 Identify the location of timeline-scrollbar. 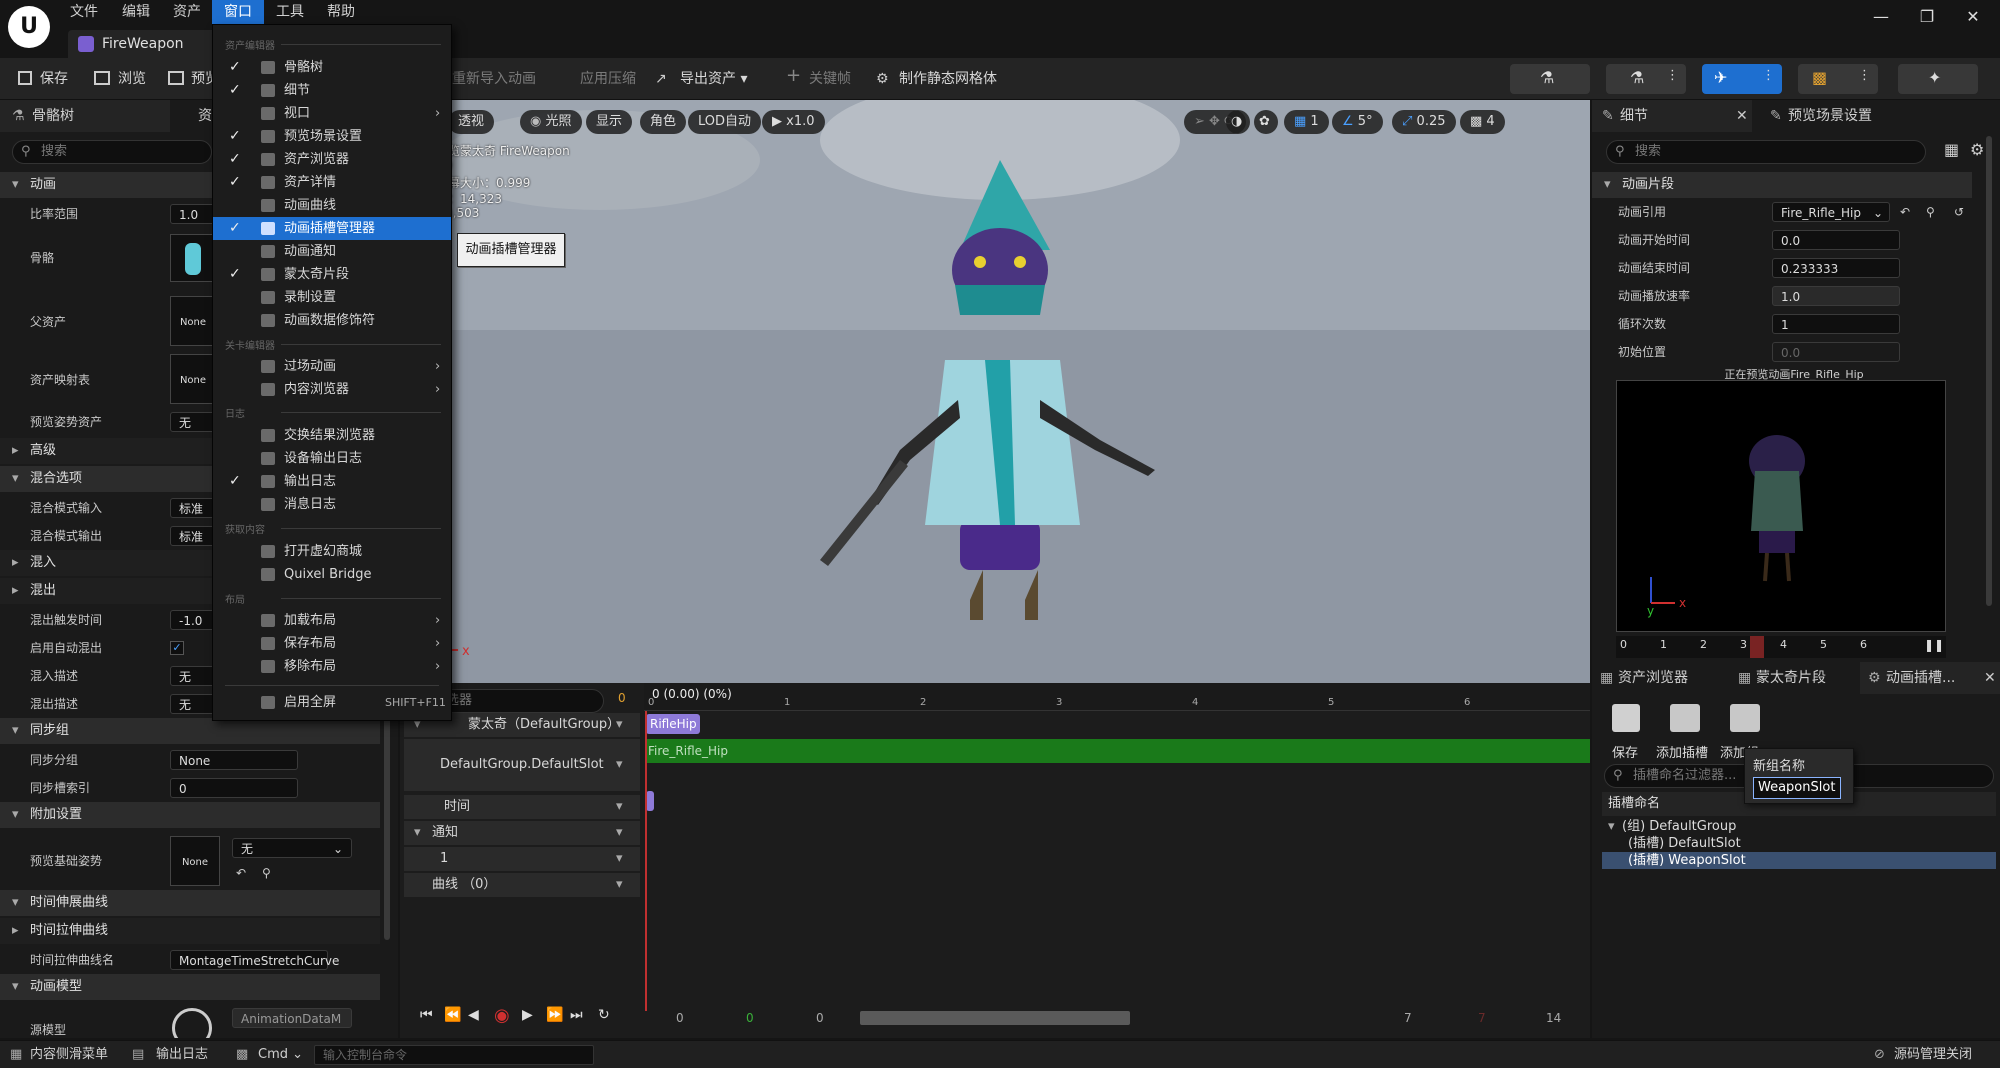
(995, 1018).